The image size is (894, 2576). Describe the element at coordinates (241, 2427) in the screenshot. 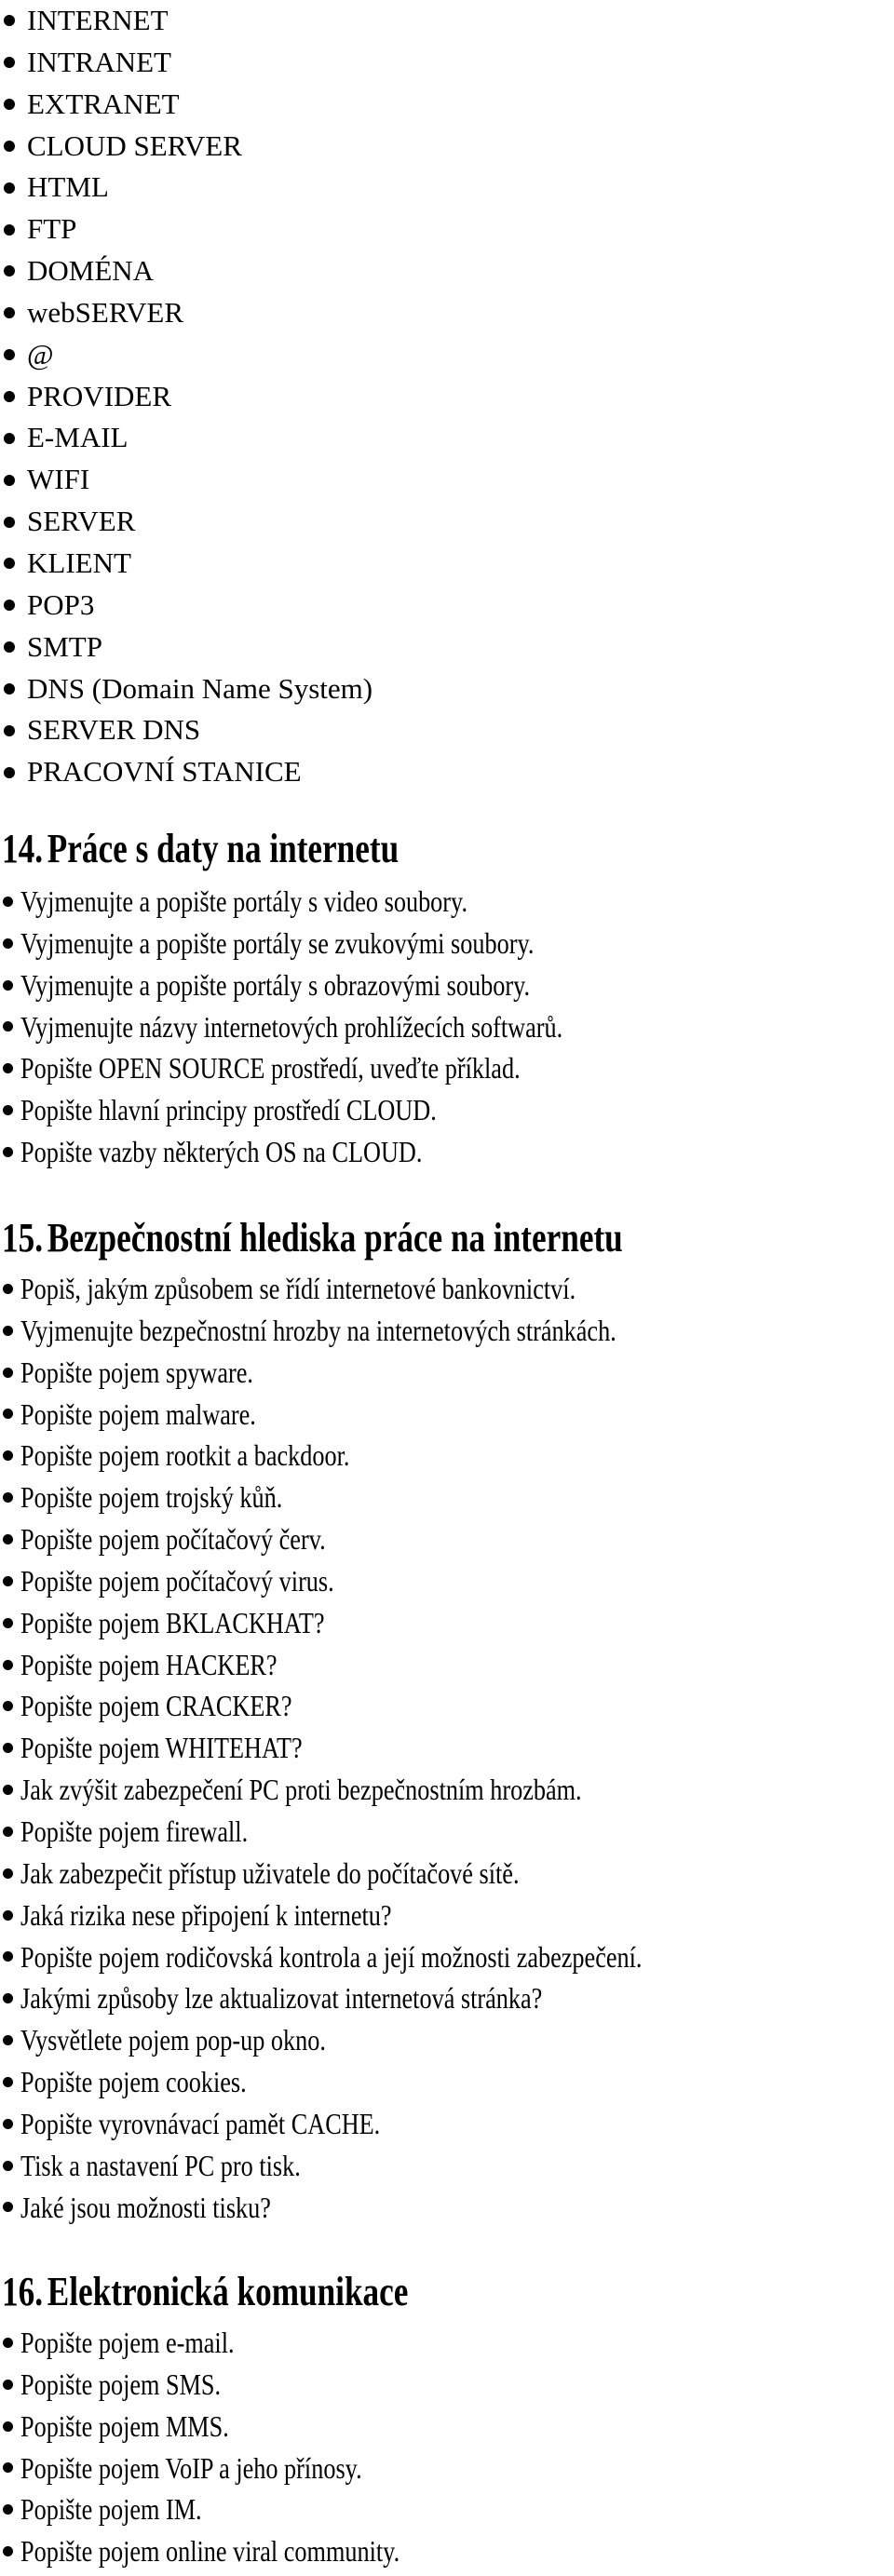

I see `list-item: Popište pojem MMS.` at that location.